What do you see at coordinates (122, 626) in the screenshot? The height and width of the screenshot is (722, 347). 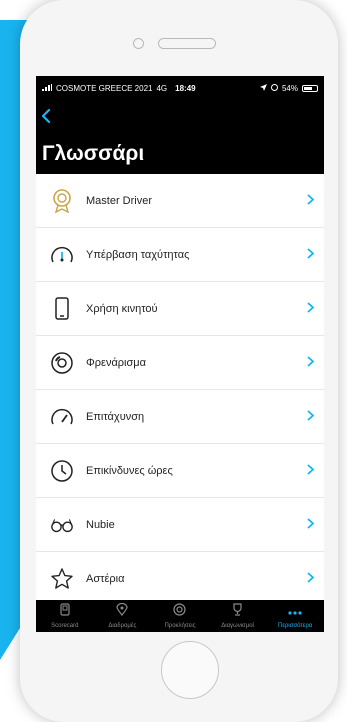 I see `tab-label: Διαδρομές` at bounding box center [122, 626].